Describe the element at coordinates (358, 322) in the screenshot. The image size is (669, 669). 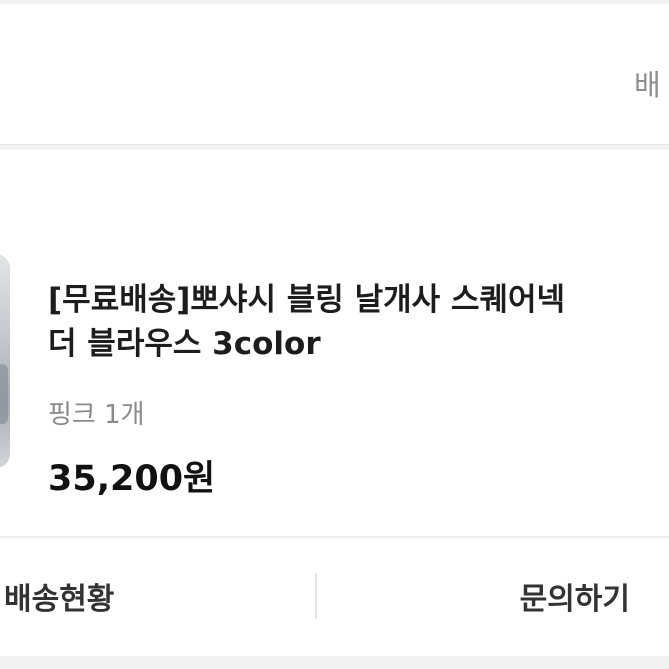
I see `product-title: [무료배송]뽀샤시 블링 날개사 스퀘어넥 더 블라우스 3color` at that location.